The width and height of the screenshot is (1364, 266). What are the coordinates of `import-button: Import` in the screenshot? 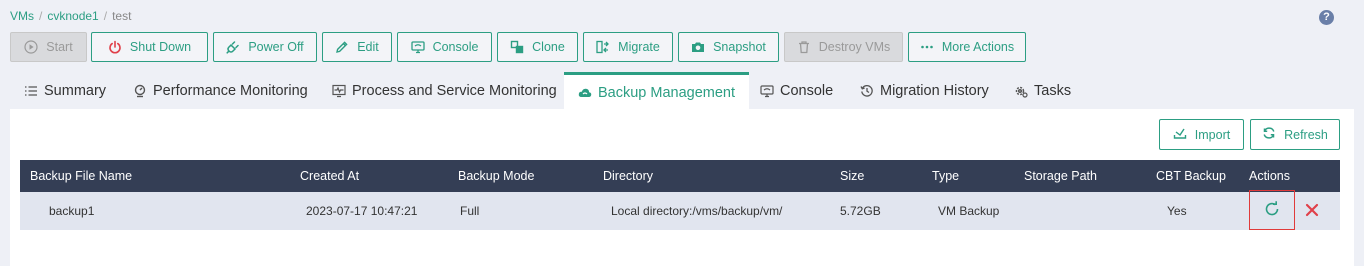 It's located at (1201, 134).